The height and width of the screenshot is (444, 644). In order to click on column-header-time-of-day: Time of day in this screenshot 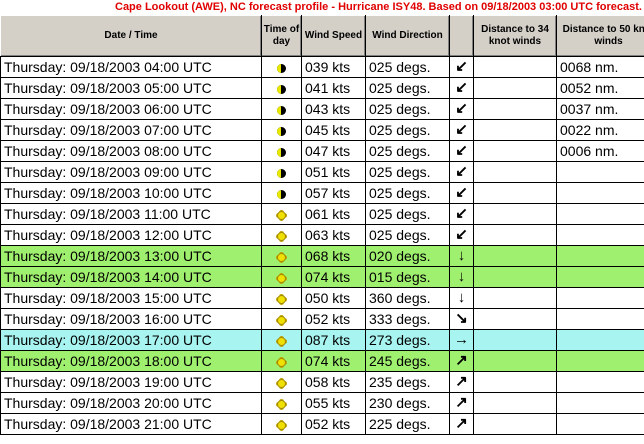, I will do `click(281, 36)`.